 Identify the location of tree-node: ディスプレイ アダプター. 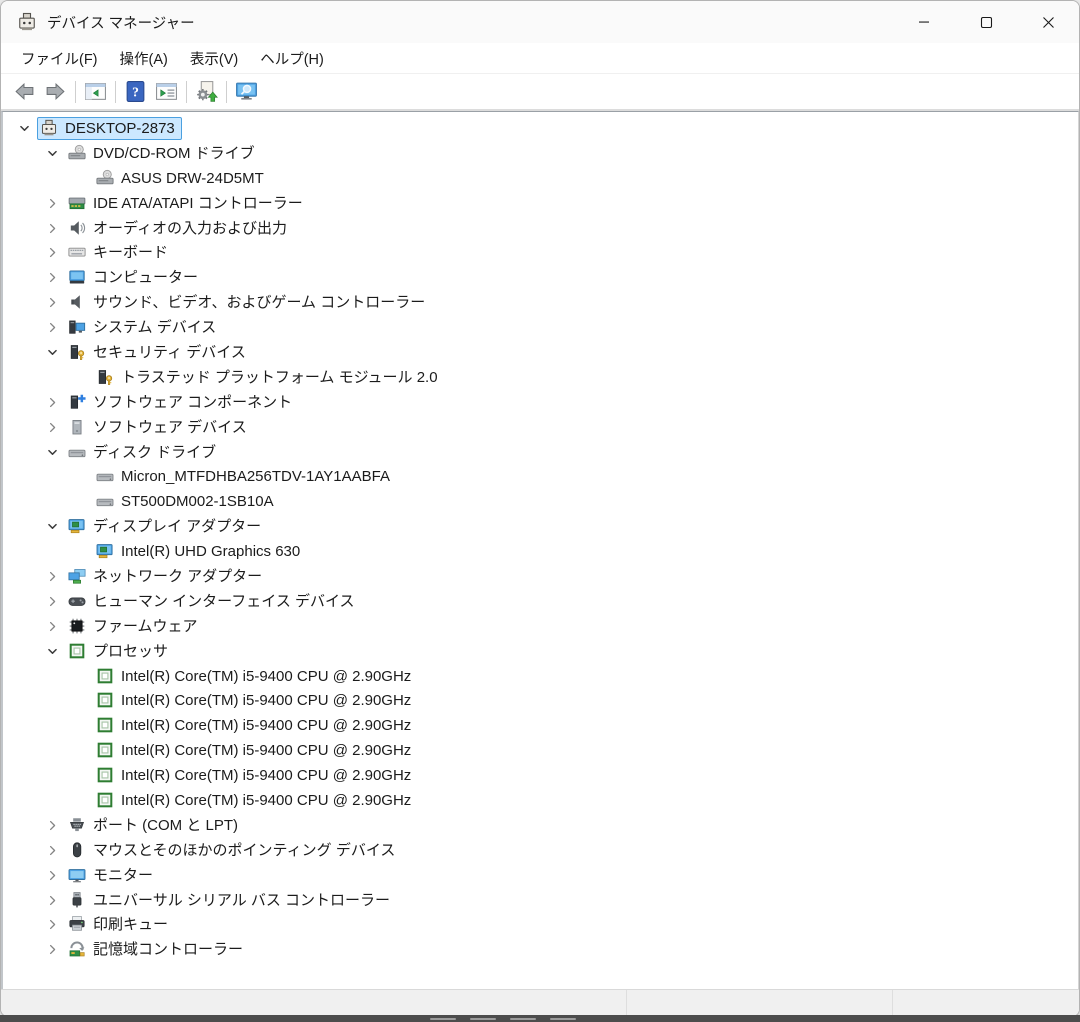
(540, 526).